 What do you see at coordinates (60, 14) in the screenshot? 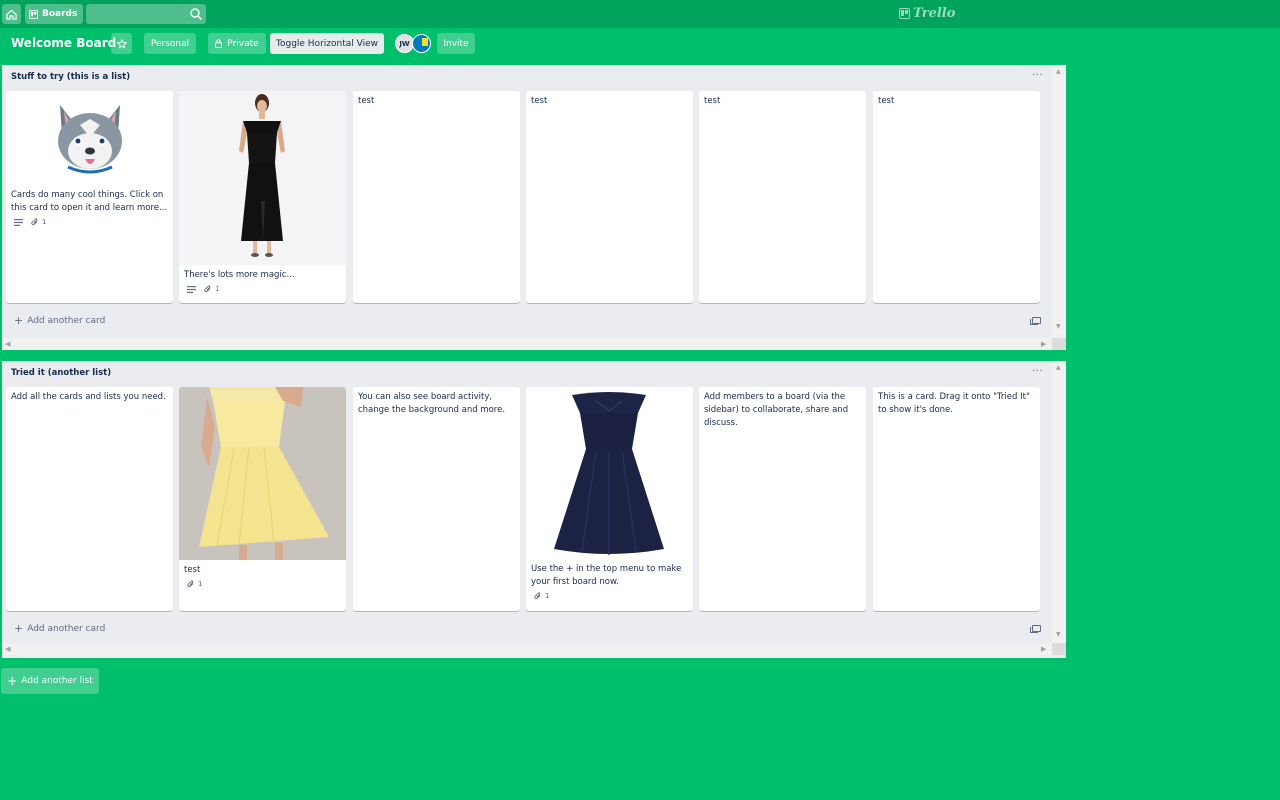
I see `boards-label: Boards` at bounding box center [60, 14].